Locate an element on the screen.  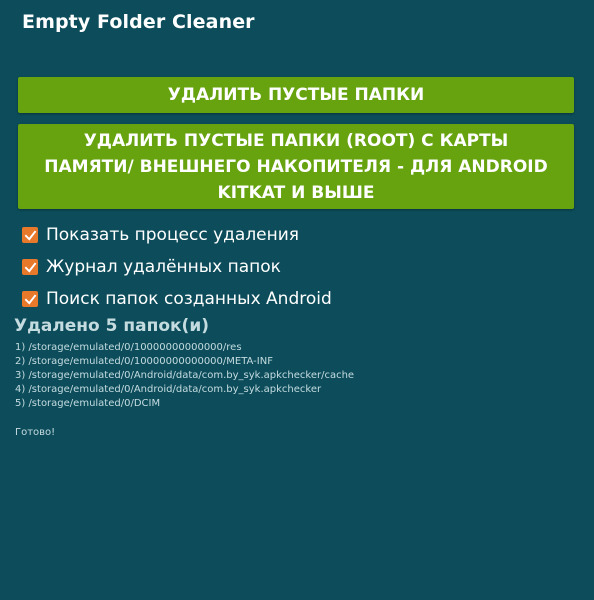
checkbox-deleted-folders-log is located at coordinates (30, 267).